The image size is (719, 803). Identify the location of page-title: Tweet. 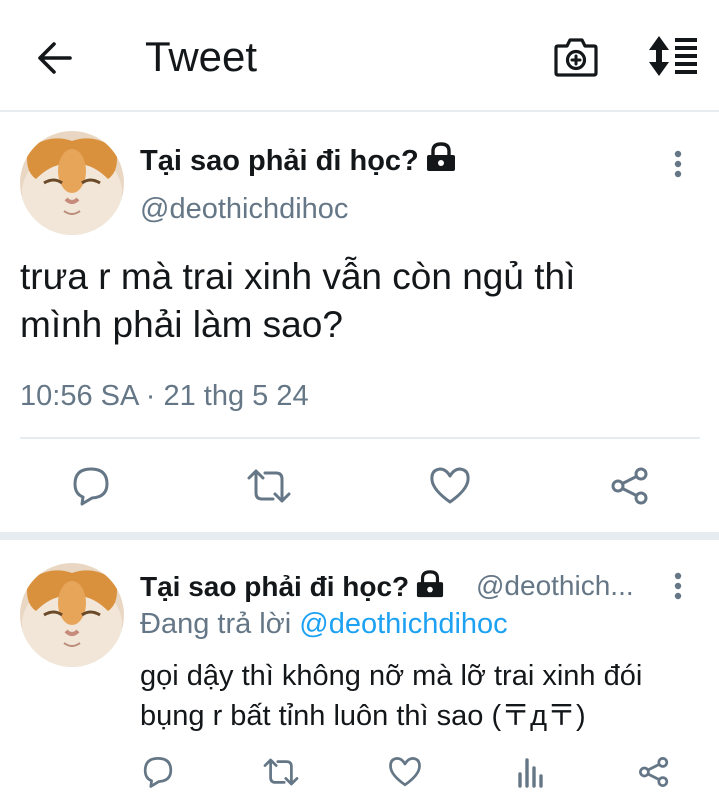
(201, 56).